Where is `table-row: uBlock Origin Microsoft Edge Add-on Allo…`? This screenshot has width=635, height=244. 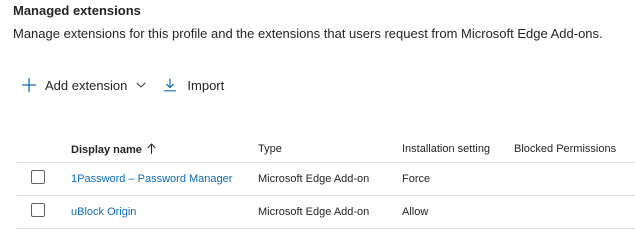 table-row: uBlock Origin Microsoft Edge Add-on Allo… is located at coordinates (326, 212).